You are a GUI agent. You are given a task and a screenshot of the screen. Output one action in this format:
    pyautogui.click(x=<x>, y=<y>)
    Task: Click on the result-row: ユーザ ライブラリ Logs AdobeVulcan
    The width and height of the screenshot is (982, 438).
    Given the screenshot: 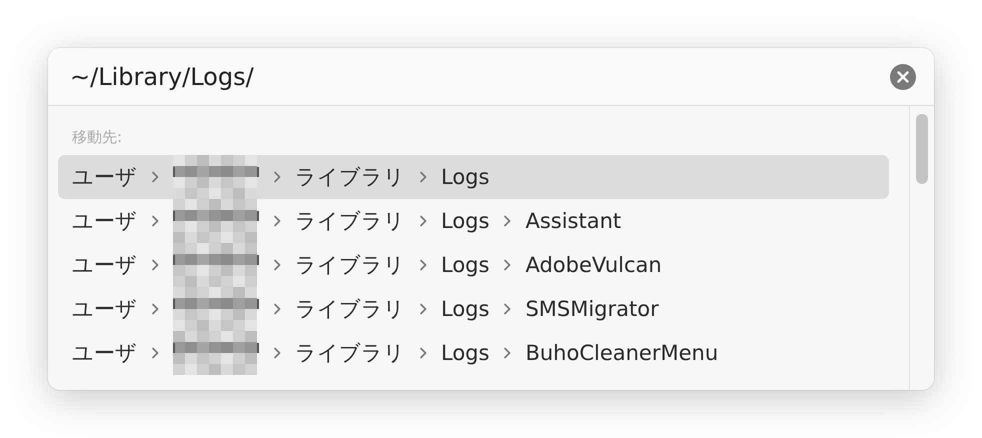 What is the action you would take?
    pyautogui.click(x=473, y=265)
    